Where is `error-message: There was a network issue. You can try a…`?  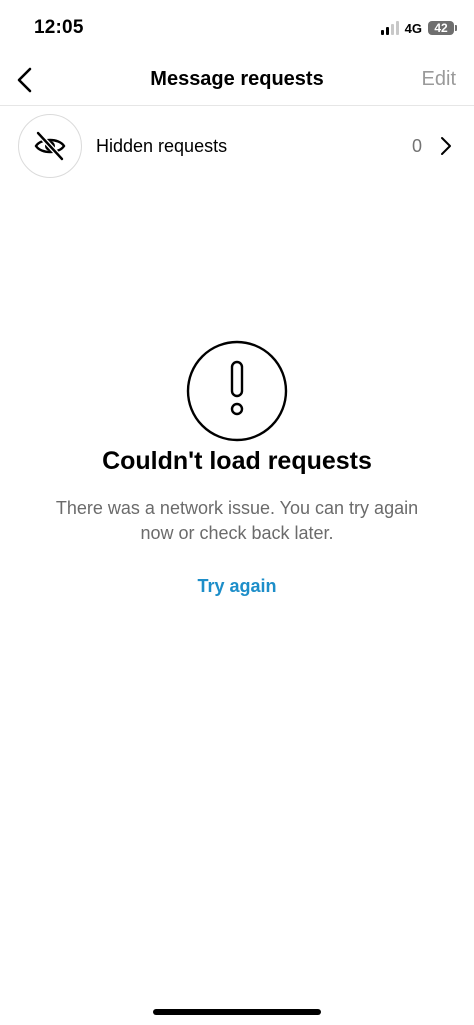
error-message: There was a network issue. You can try a… is located at coordinates (237, 520).